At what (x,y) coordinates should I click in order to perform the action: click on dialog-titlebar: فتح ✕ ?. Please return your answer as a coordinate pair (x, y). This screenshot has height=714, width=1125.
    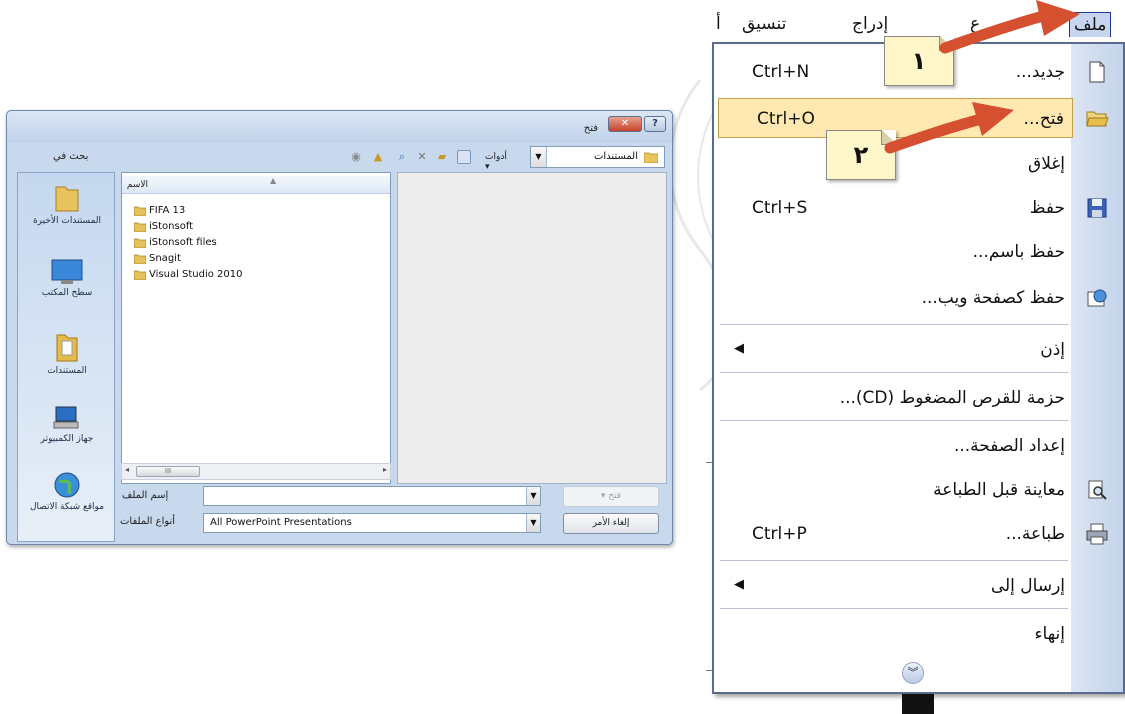
    Looking at the image, I should click on (339, 127).